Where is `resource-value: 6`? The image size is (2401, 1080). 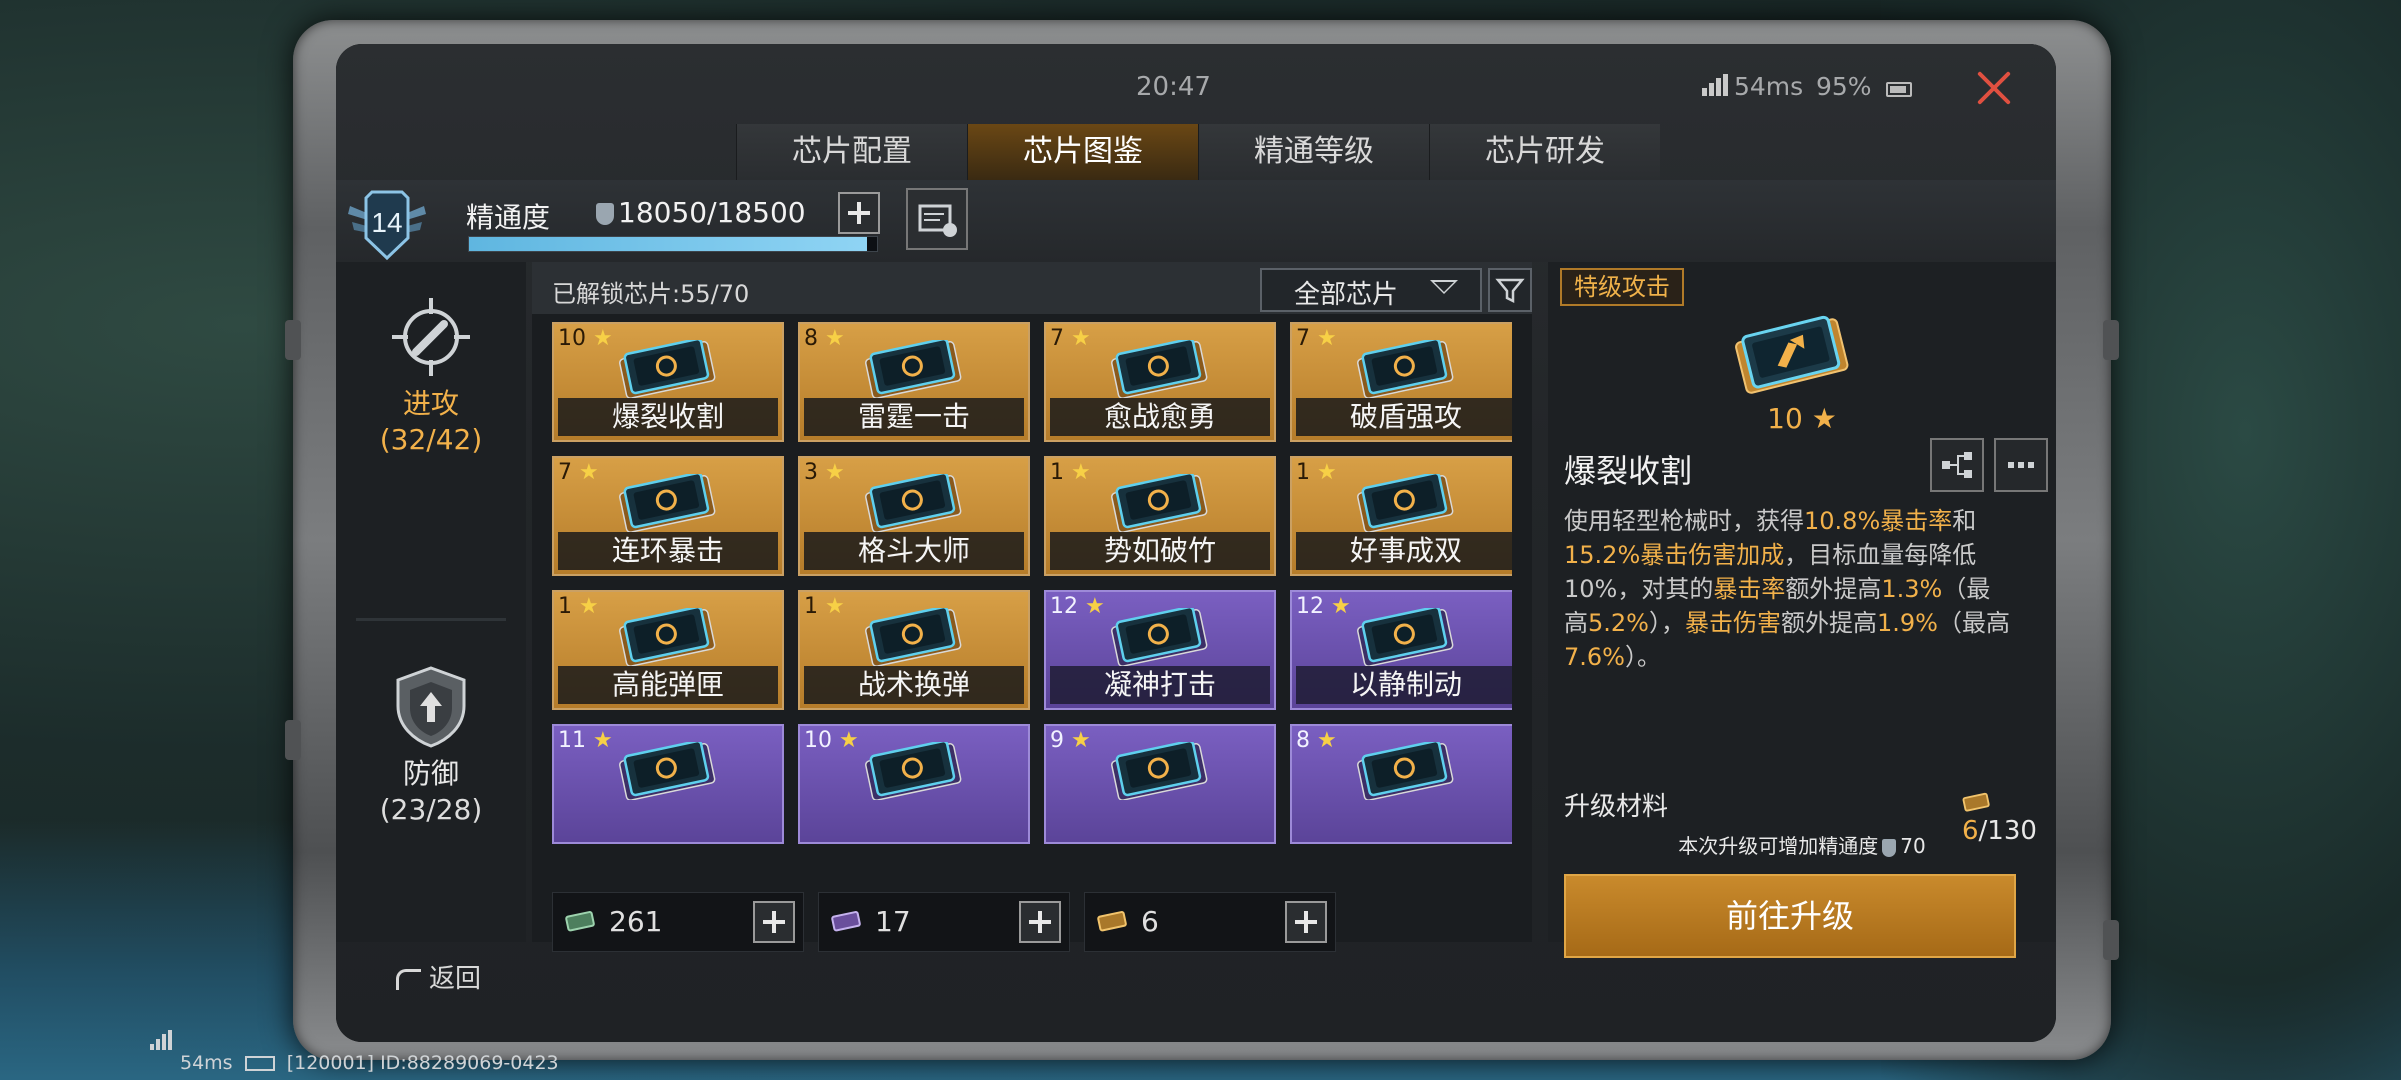
resource-value: 6 is located at coordinates (1150, 921).